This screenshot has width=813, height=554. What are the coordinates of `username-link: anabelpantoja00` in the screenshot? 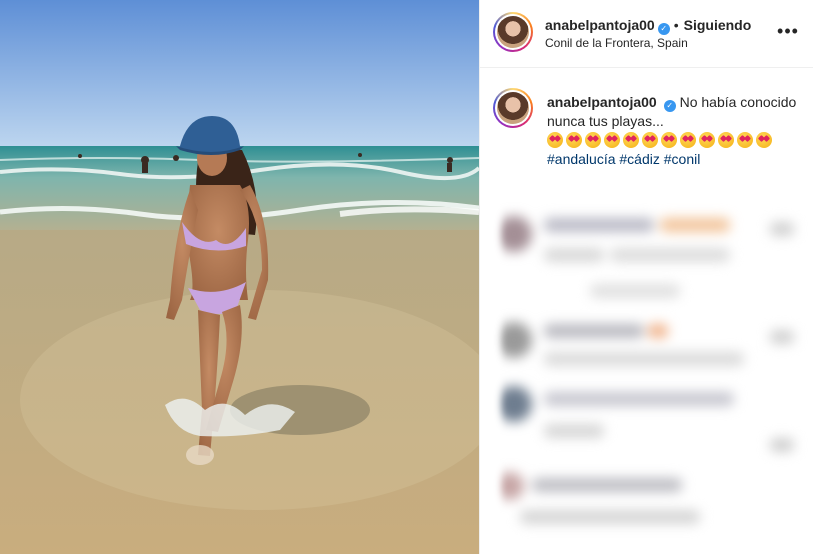 It's located at (600, 25).